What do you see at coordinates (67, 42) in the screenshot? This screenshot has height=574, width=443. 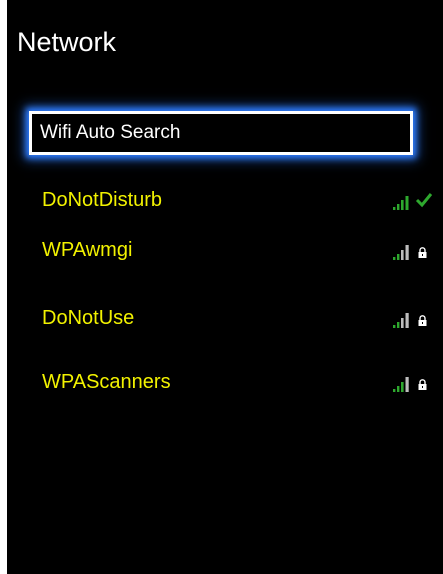 I see `page-title: Network` at bounding box center [67, 42].